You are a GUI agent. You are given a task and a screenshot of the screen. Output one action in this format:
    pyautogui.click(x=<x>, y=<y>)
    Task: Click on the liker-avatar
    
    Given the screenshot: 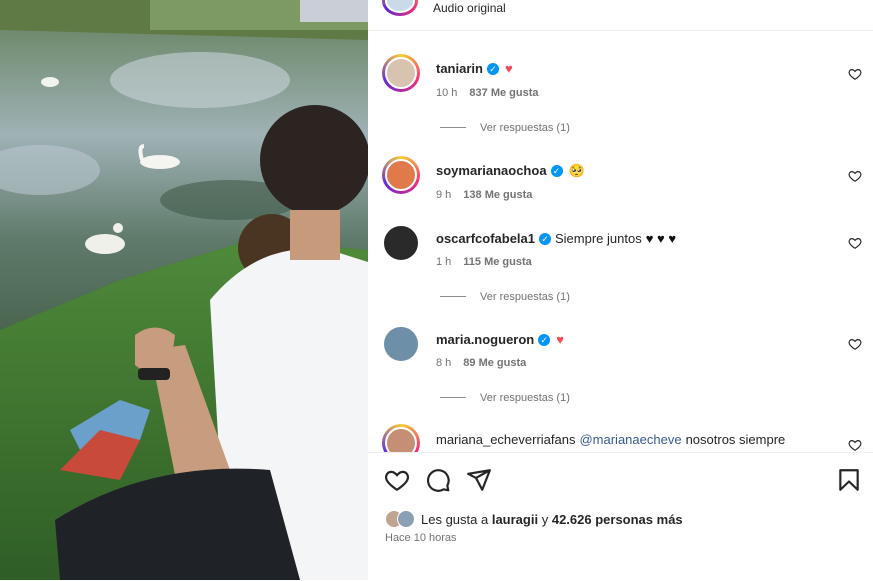 What is the action you would take?
    pyautogui.click(x=406, y=519)
    